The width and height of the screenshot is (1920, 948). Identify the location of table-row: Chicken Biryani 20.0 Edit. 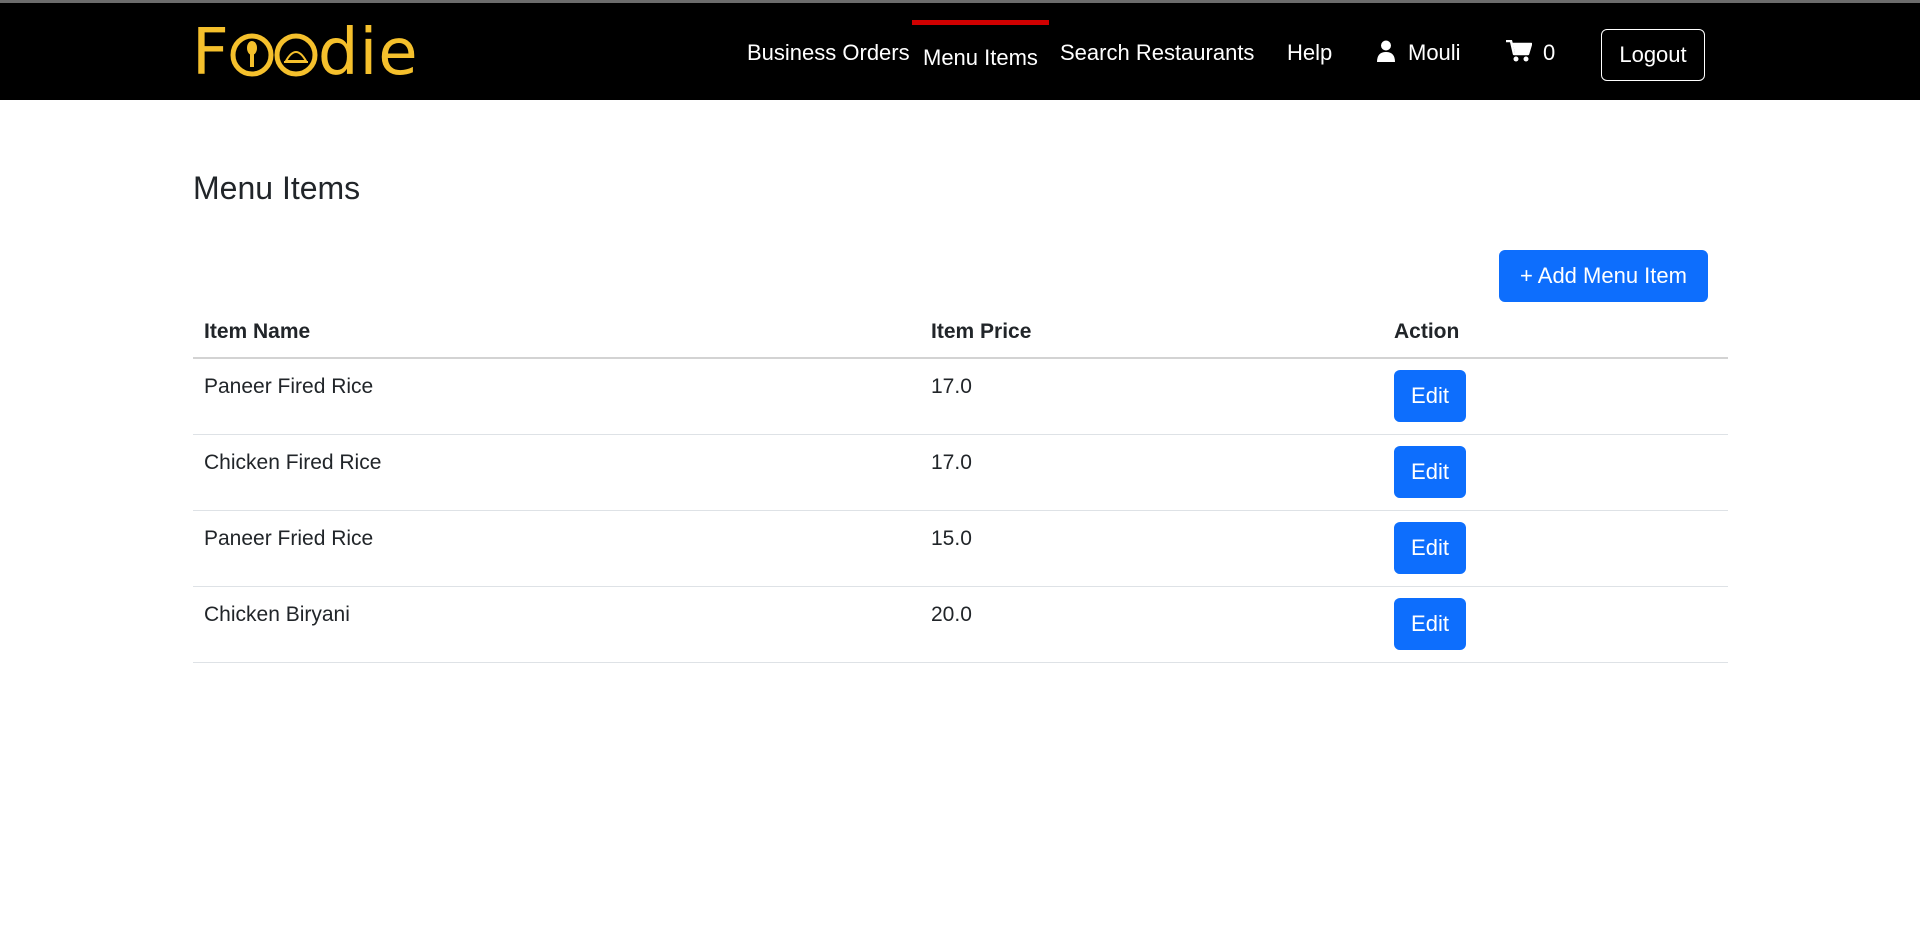
(960, 624).